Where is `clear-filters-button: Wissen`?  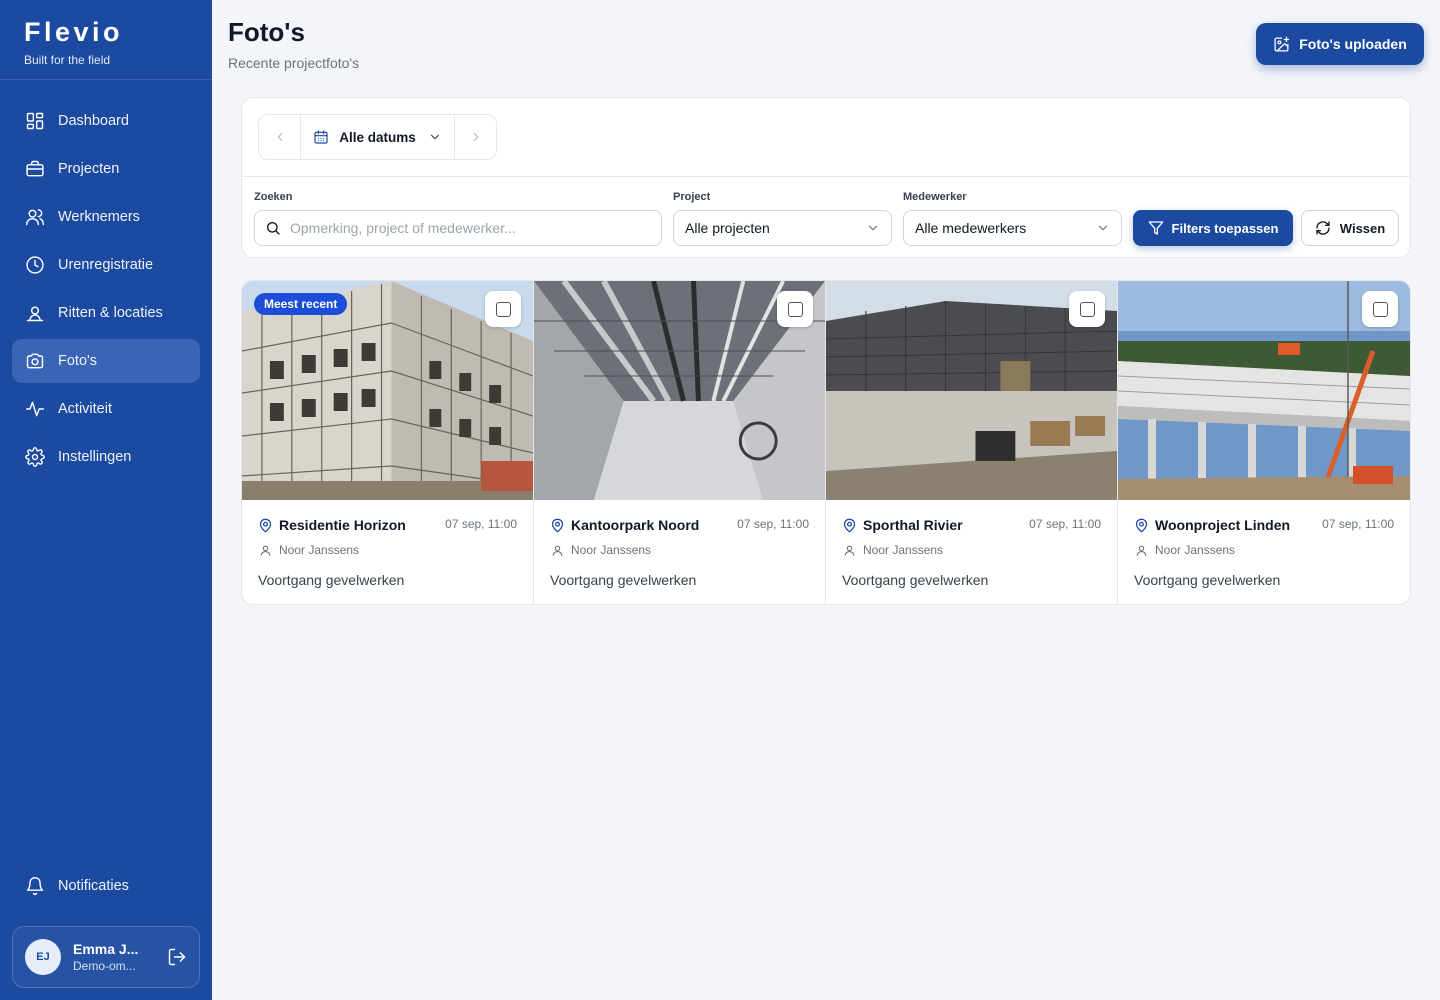 clear-filters-button: Wissen is located at coordinates (1350, 228).